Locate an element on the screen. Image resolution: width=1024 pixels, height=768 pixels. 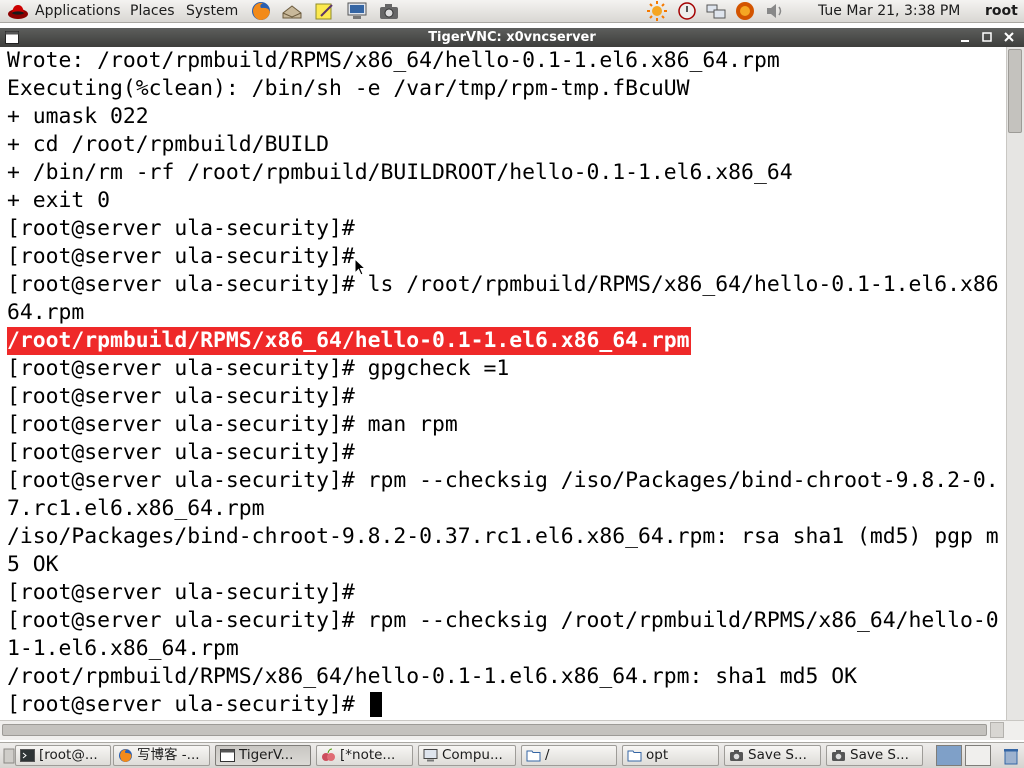
terminal-line: [root@server ula-security]# man rpm is located at coordinates (232, 424).